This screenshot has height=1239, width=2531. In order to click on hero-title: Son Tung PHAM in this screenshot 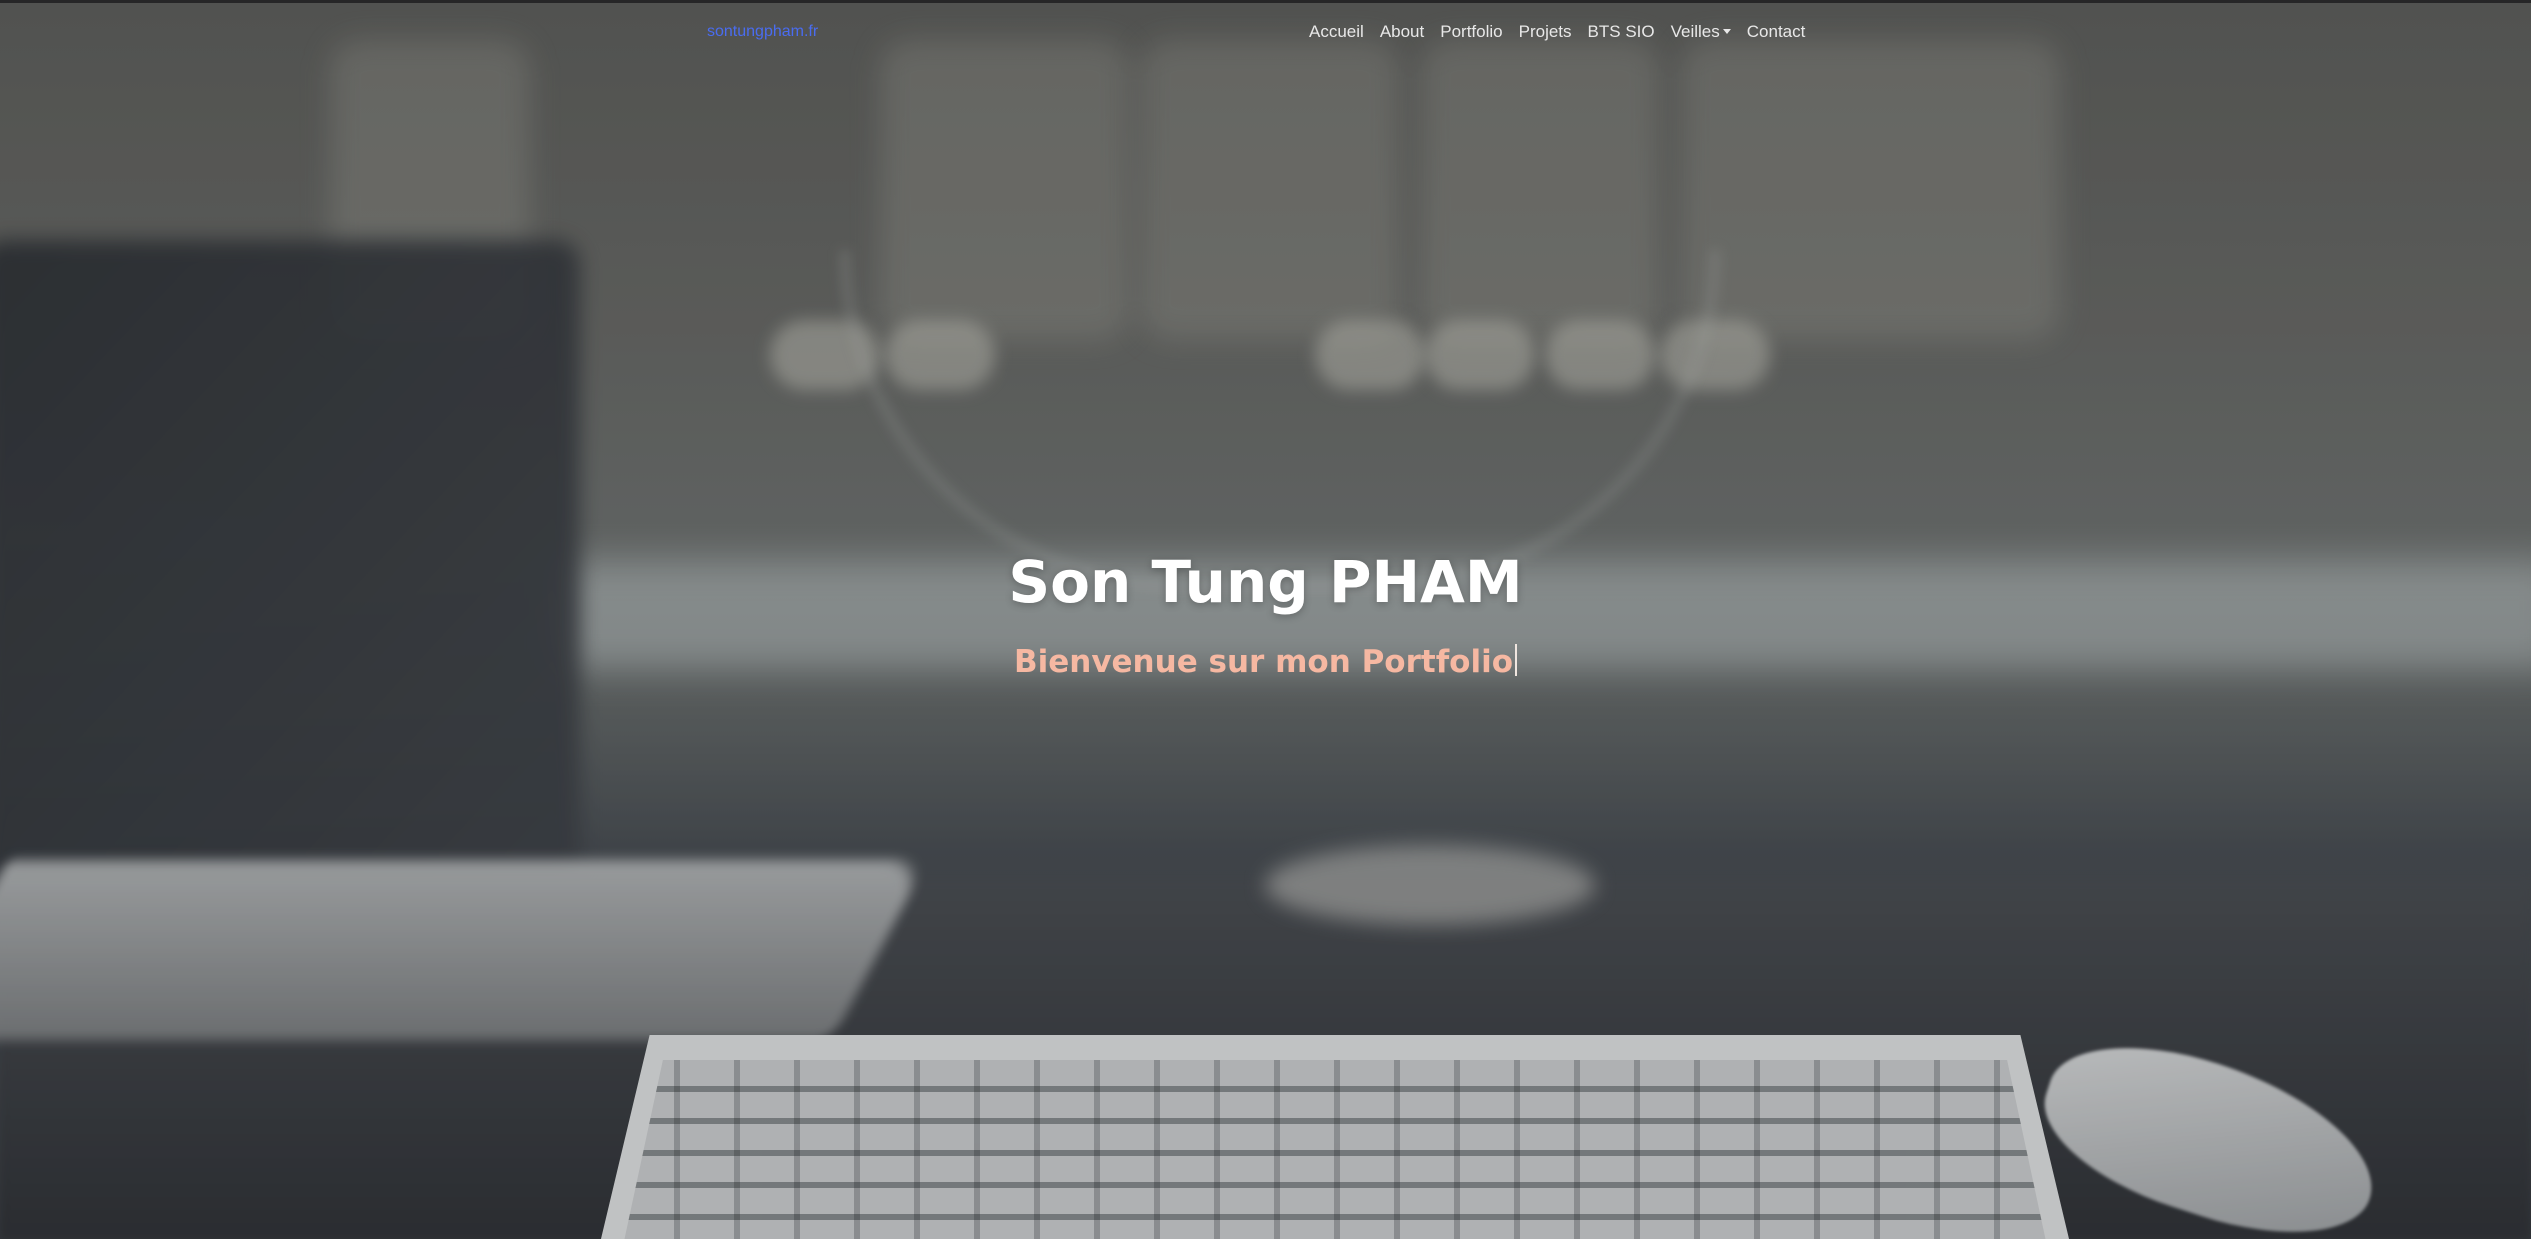, I will do `click(1265, 582)`.